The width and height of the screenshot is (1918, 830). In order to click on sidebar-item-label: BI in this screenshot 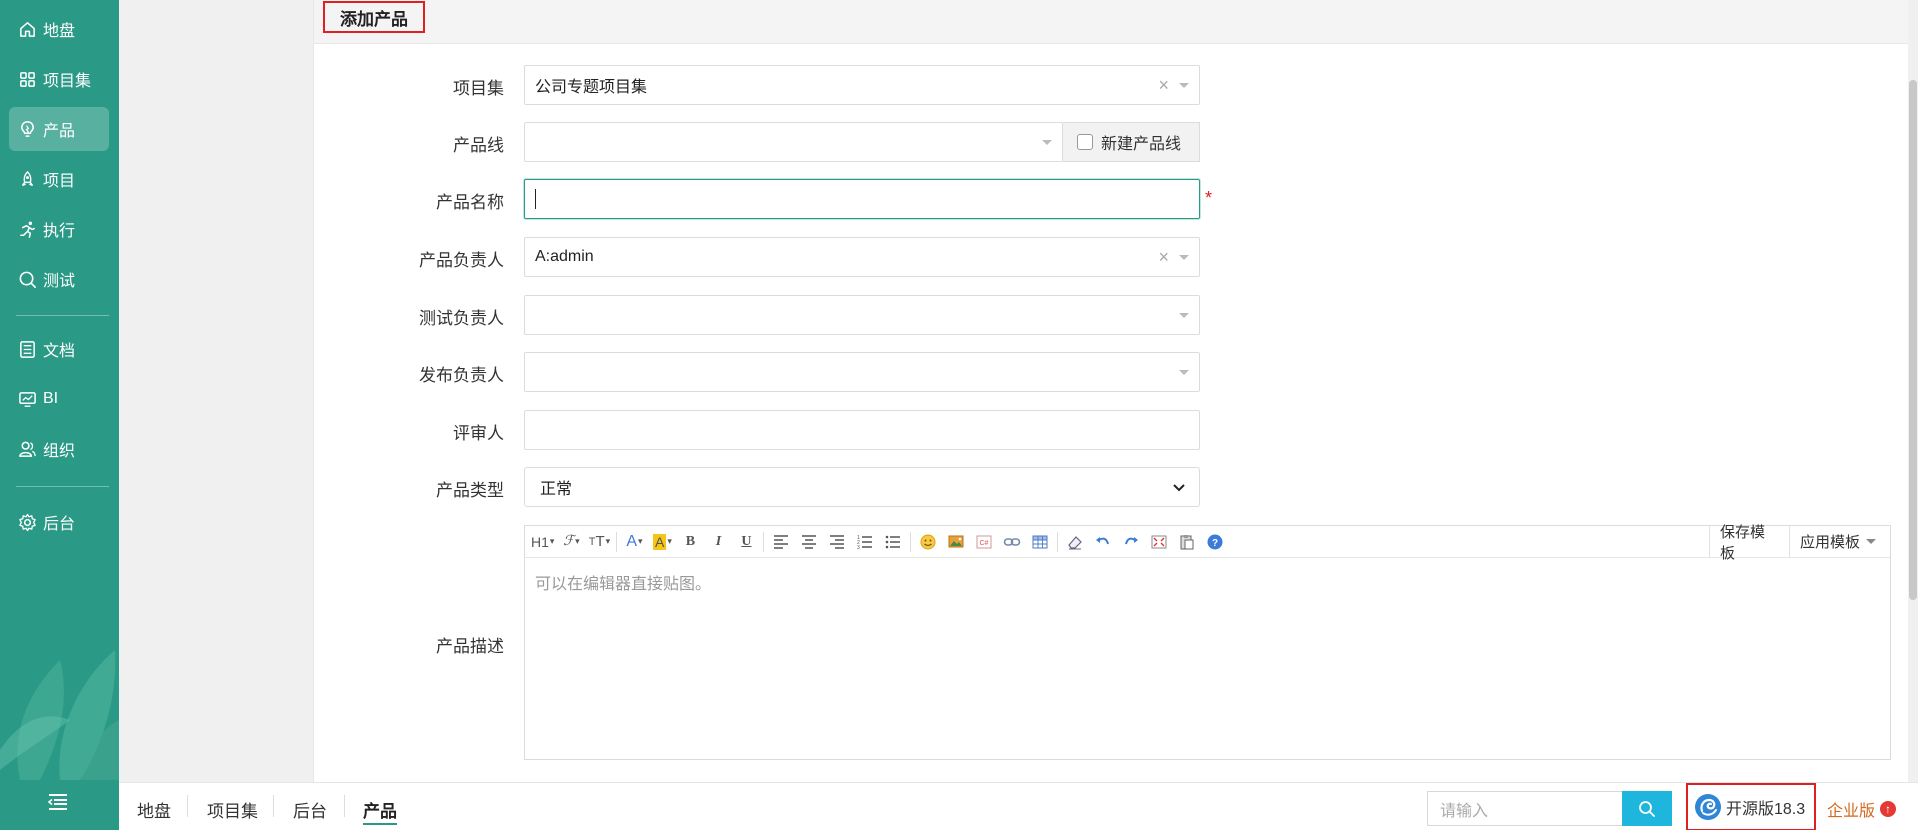, I will do `click(51, 398)`.